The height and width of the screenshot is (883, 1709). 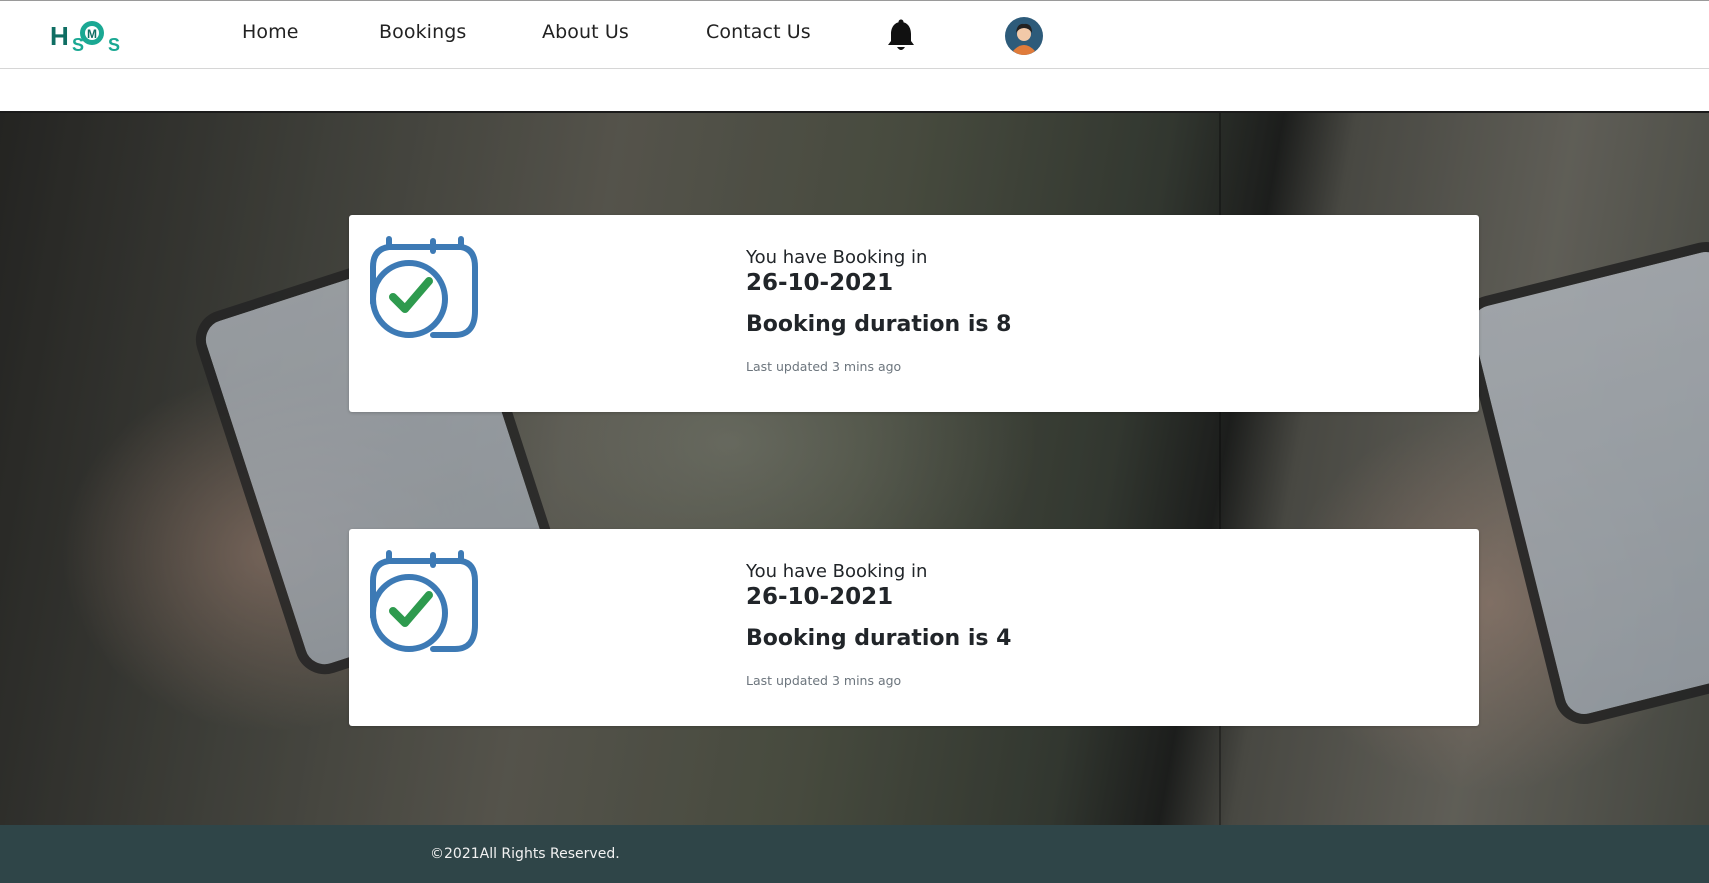 What do you see at coordinates (525, 854) in the screenshot?
I see `copyright-text: ©2021All Rights Reserved.` at bounding box center [525, 854].